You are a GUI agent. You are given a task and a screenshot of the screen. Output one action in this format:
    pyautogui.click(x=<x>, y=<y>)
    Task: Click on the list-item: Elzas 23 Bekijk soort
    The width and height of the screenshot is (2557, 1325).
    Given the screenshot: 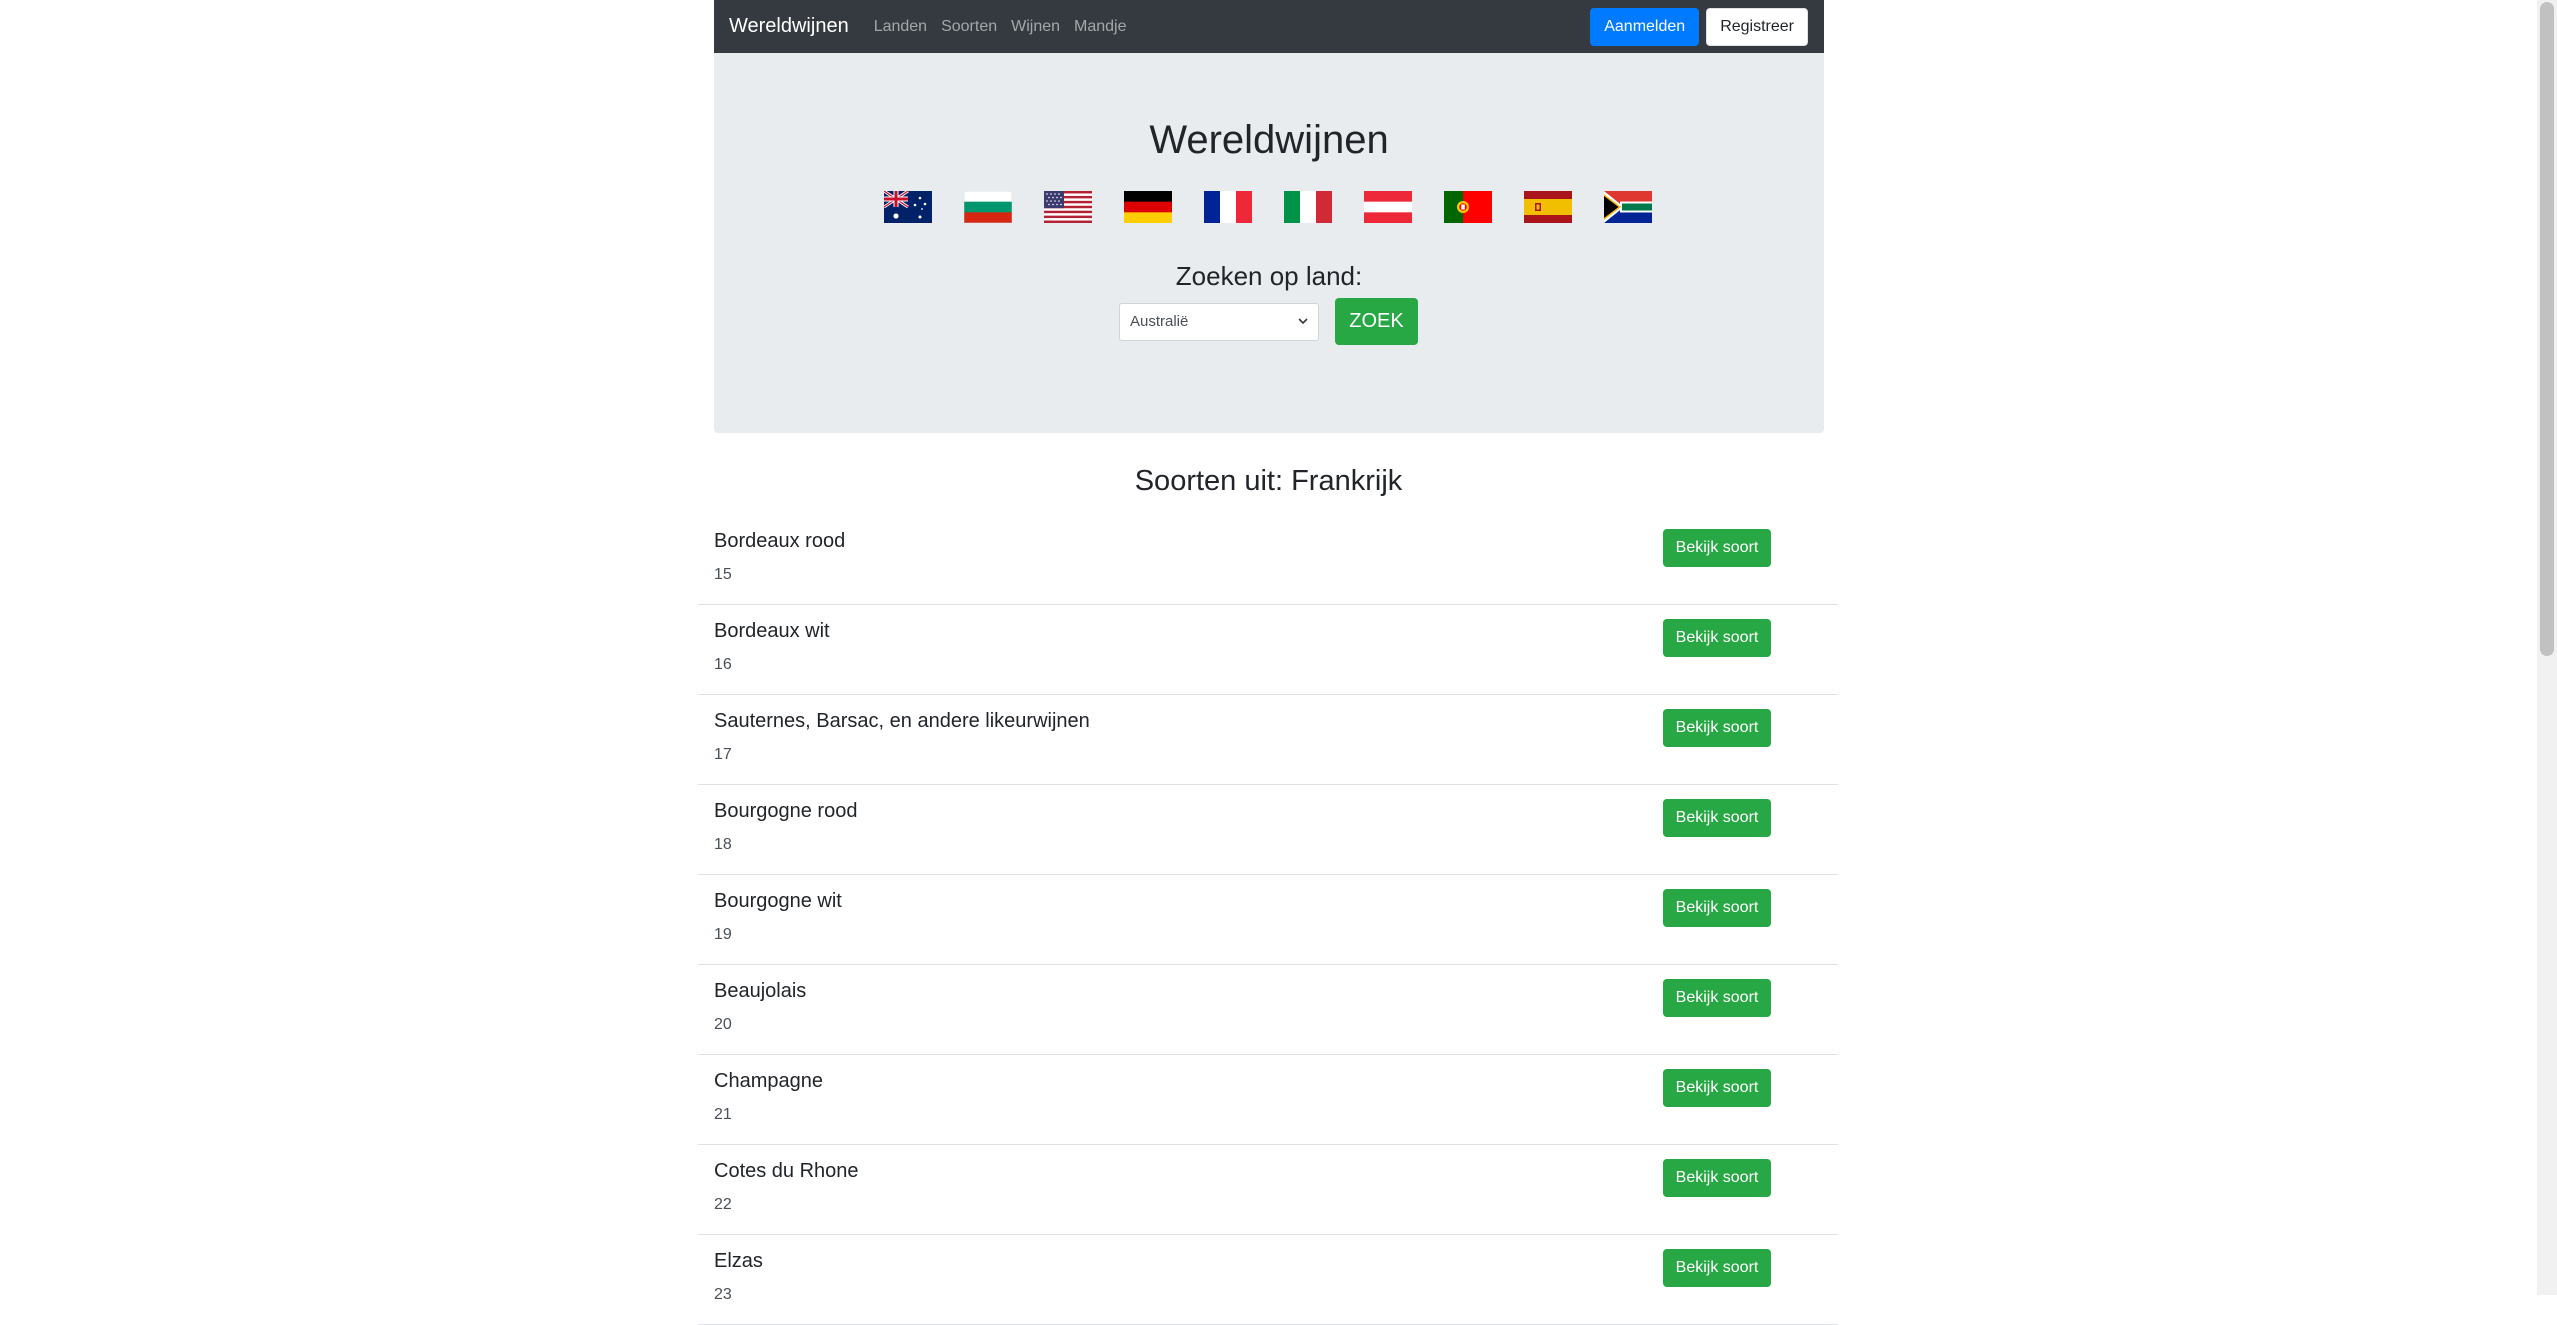 What is the action you would take?
    pyautogui.click(x=1268, y=1280)
    